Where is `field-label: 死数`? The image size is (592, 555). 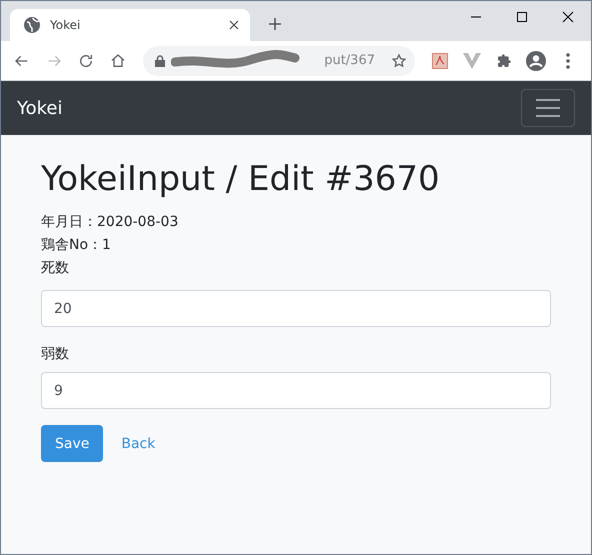
field-label: 死数 is located at coordinates (55, 268).